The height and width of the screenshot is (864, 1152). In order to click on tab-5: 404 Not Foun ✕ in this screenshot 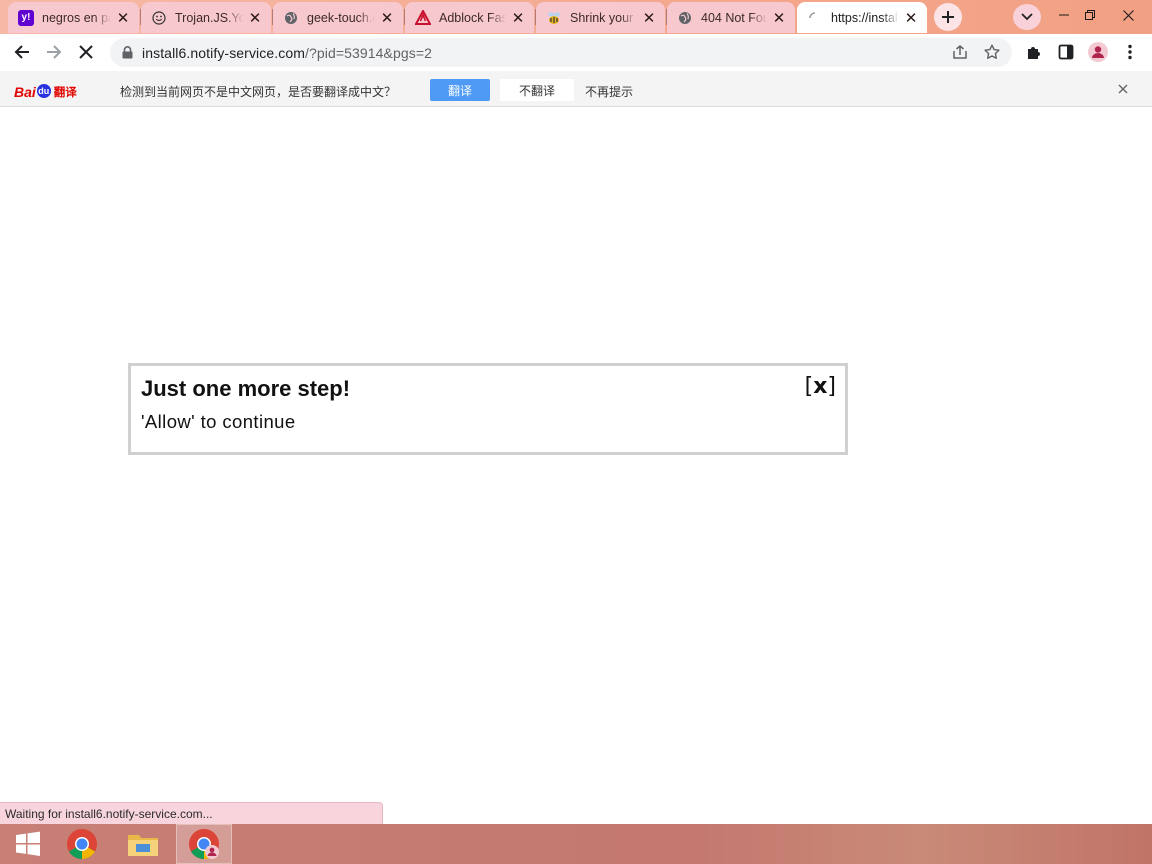, I will do `click(731, 17)`.